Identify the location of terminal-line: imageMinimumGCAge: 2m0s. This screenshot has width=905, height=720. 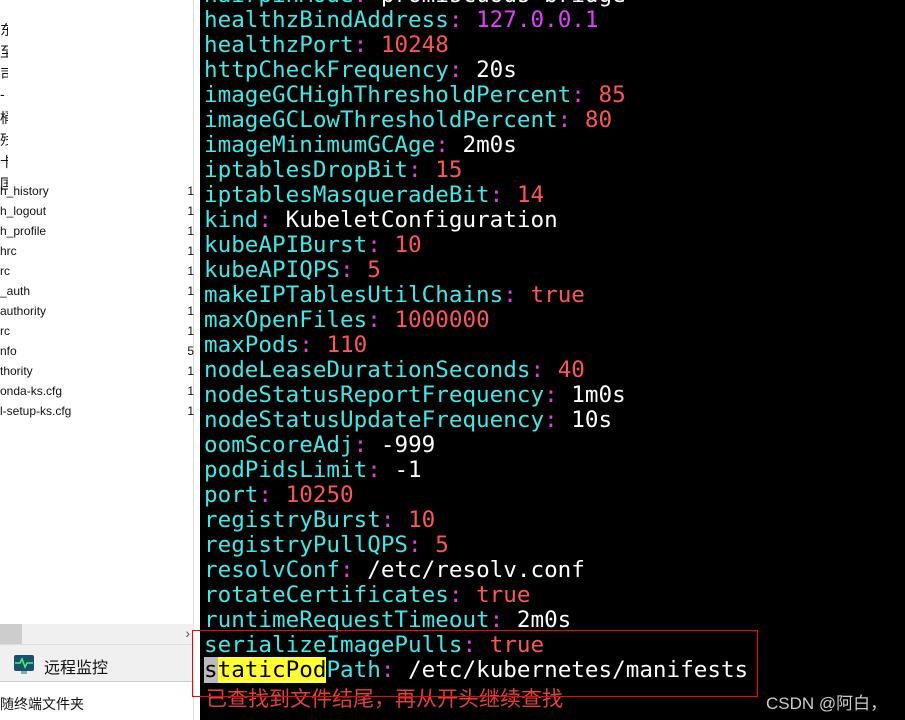
(360, 145).